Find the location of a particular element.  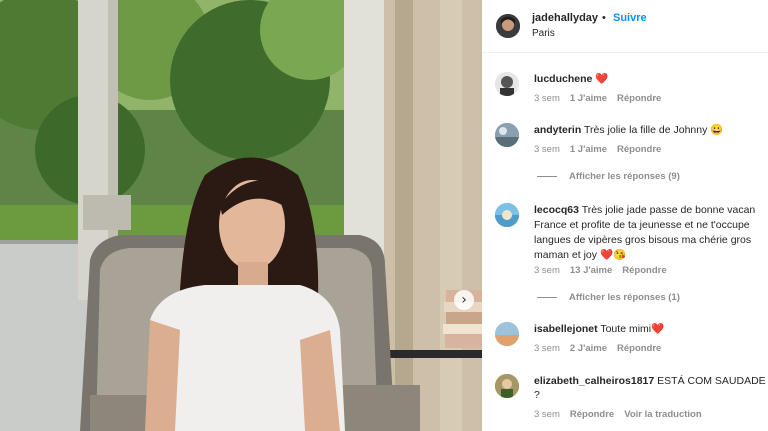

view-replies-button: Afficher les réponses (9) is located at coordinates (608, 176).